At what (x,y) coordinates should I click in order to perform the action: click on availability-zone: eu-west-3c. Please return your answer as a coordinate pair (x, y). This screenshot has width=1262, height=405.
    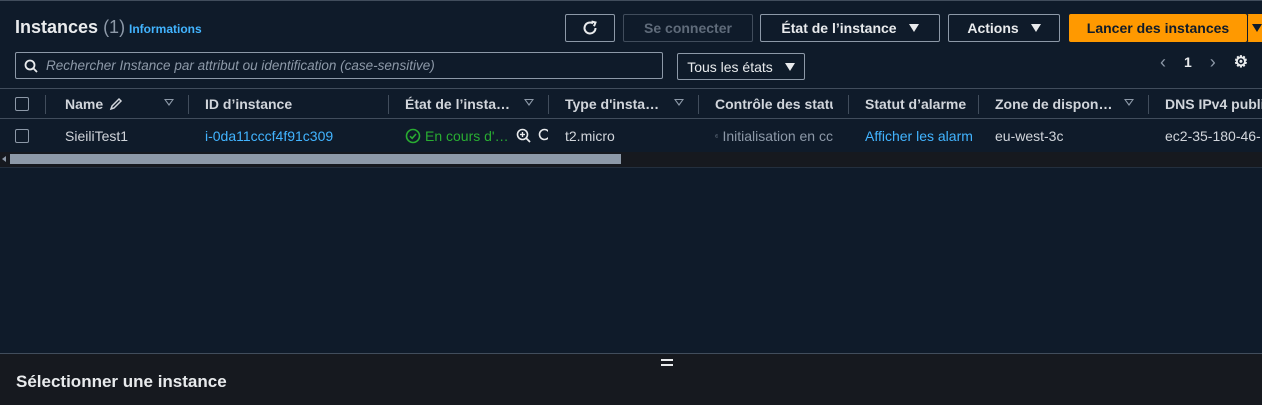
    Looking at the image, I should click on (1029, 135).